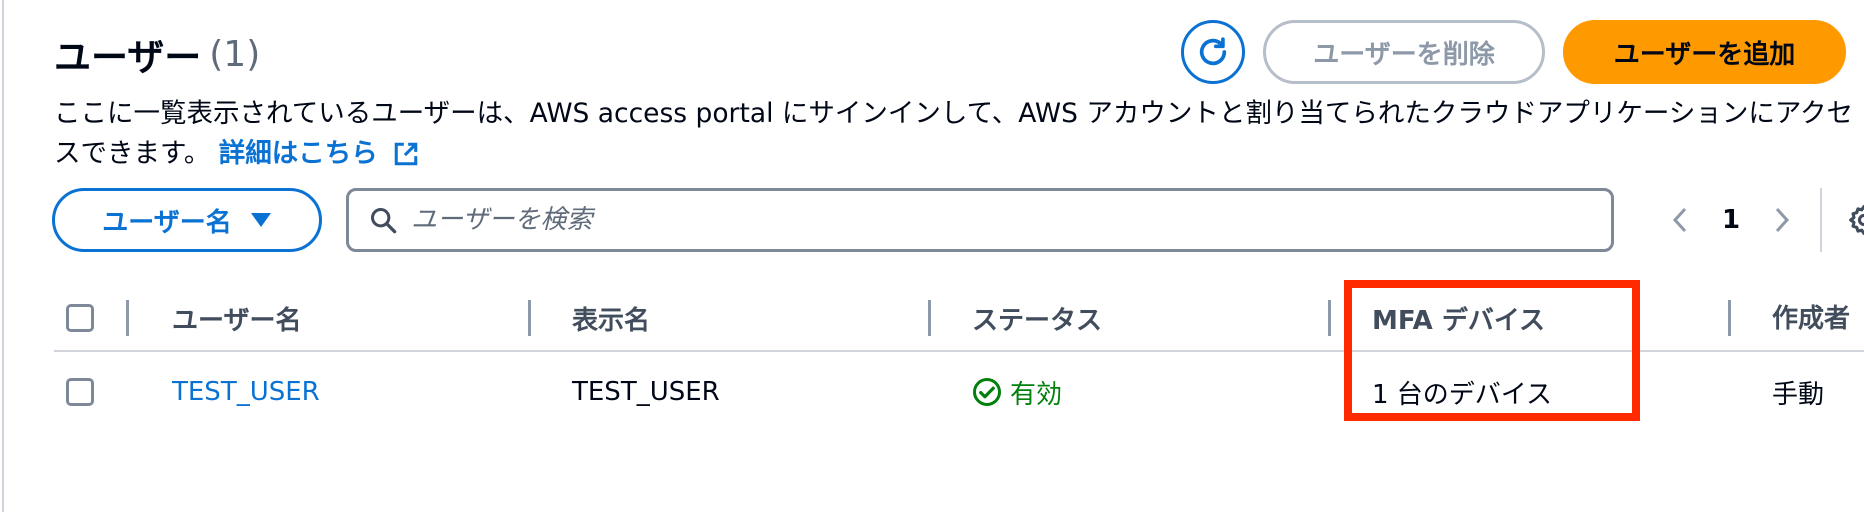  Describe the element at coordinates (298, 153) in the screenshot. I see `learn-more-label: 詳細はこちら` at that location.